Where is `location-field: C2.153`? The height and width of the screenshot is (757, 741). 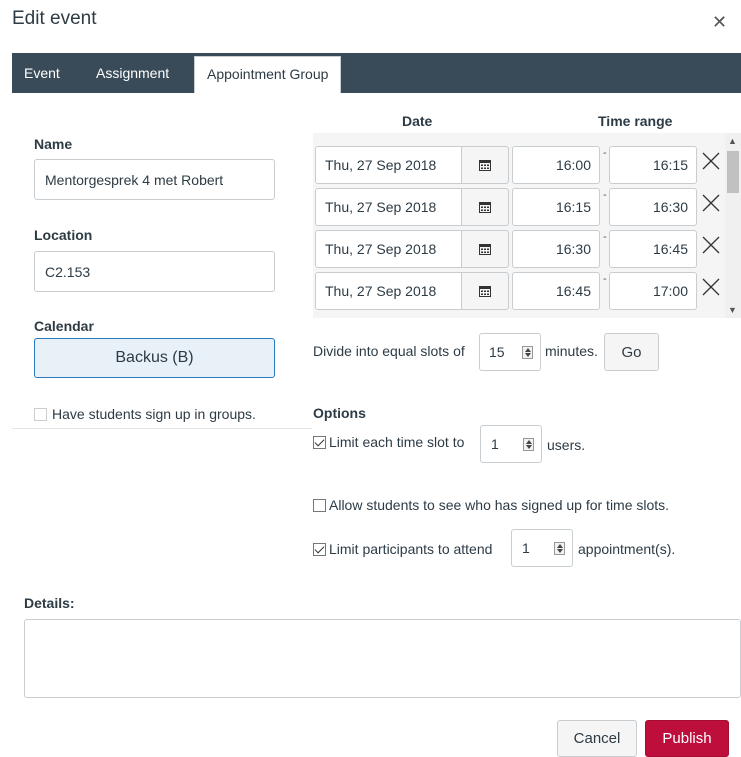 location-field: C2.153 is located at coordinates (154, 271).